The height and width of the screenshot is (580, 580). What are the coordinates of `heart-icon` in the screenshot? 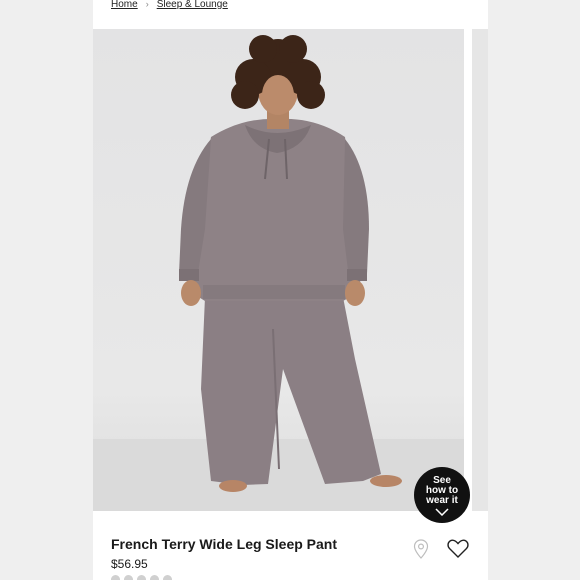 It's located at (458, 551).